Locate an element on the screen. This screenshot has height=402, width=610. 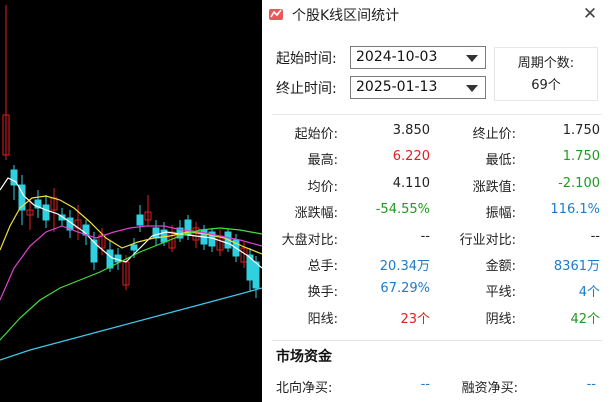
close-button: ✕ is located at coordinates (590, 14).